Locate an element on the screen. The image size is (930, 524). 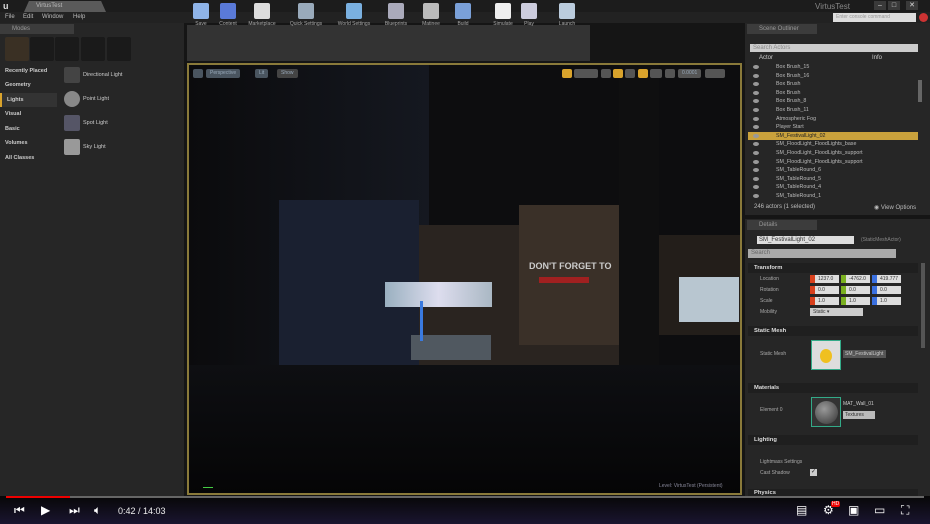
view-options-button: ◉ View Options is located at coordinates (895, 207).